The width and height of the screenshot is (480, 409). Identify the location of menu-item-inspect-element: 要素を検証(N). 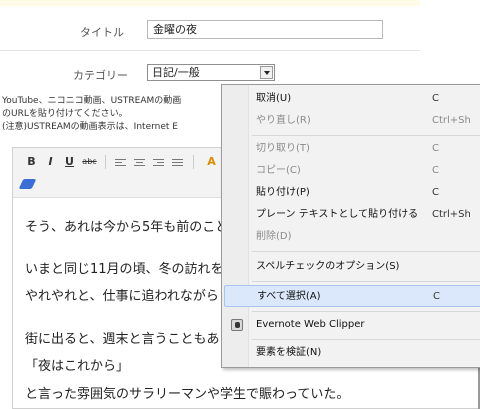
(352, 353).